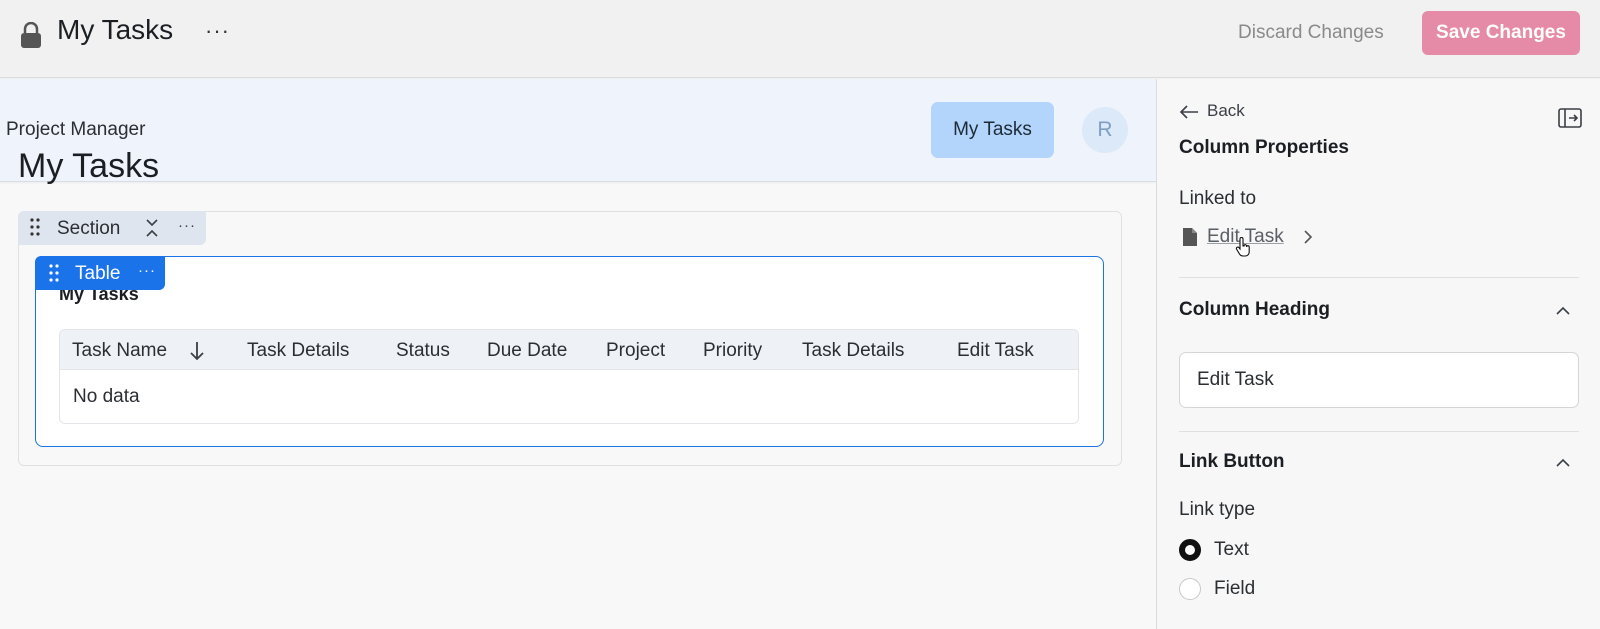 The width and height of the screenshot is (1600, 629). Describe the element at coordinates (115, 29) in the screenshot. I see `page-title: My Tasks` at that location.